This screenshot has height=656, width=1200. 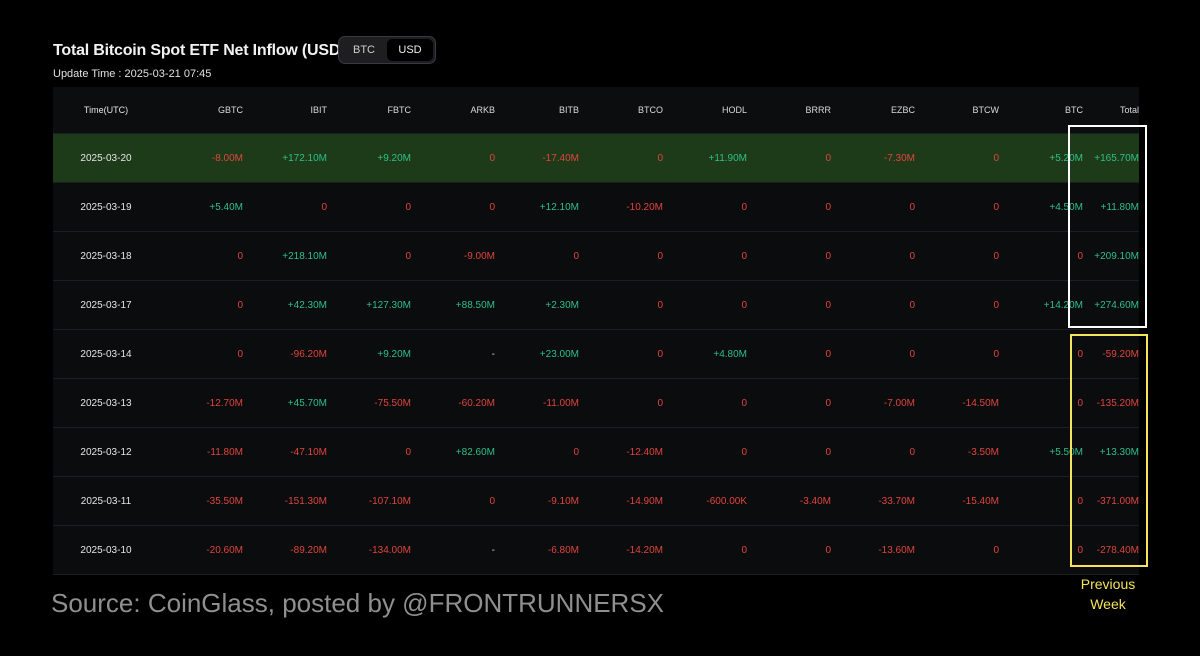 I want to click on column-header: Total, so click(x=1111, y=110).